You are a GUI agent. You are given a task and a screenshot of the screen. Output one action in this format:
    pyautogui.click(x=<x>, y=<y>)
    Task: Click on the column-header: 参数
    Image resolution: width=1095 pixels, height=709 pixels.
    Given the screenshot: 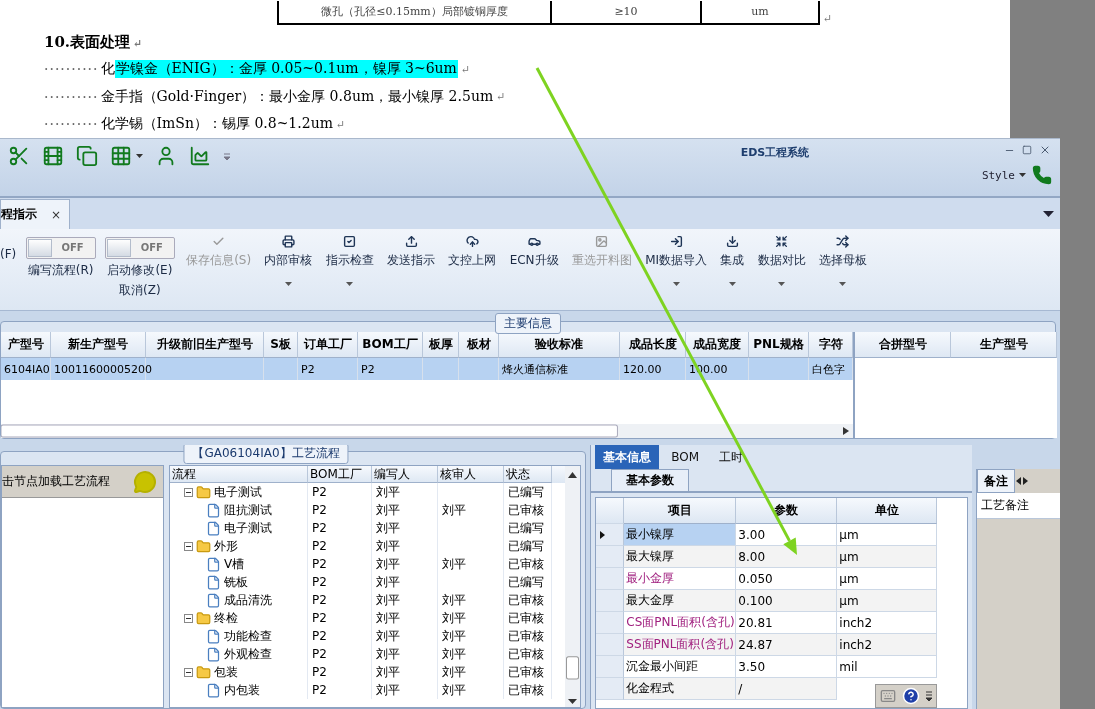 What is the action you would take?
    pyautogui.click(x=787, y=511)
    